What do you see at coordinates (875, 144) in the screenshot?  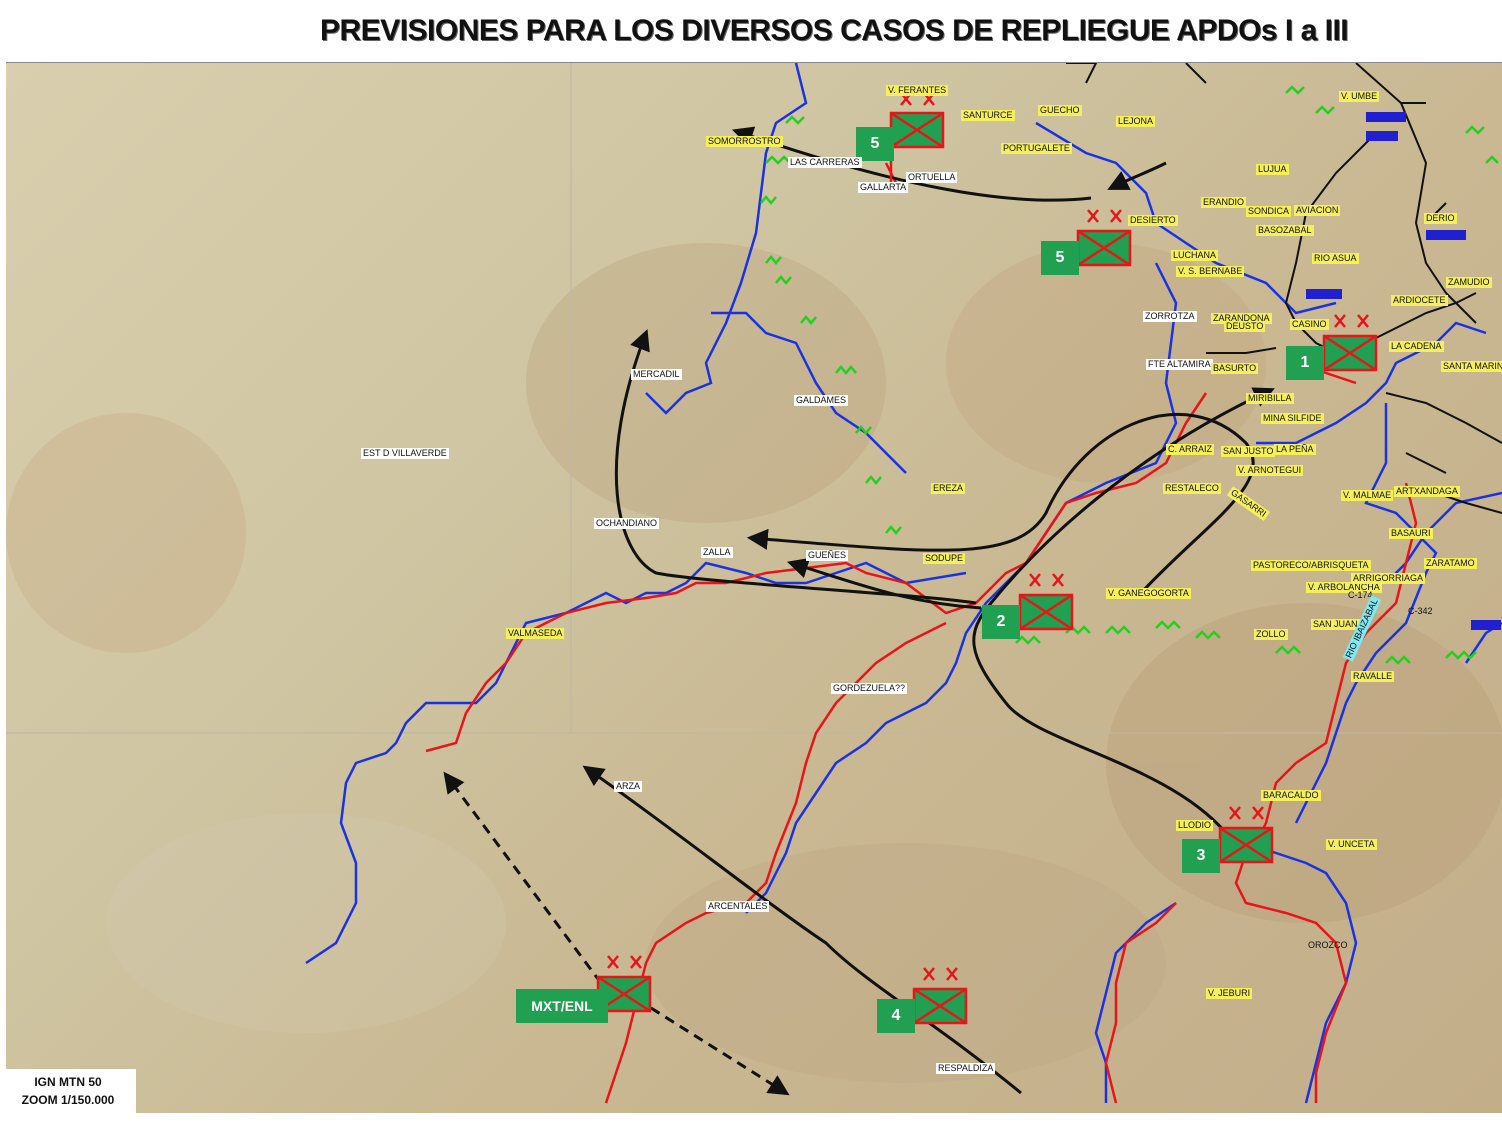 I see `unit-label-5a: 5` at bounding box center [875, 144].